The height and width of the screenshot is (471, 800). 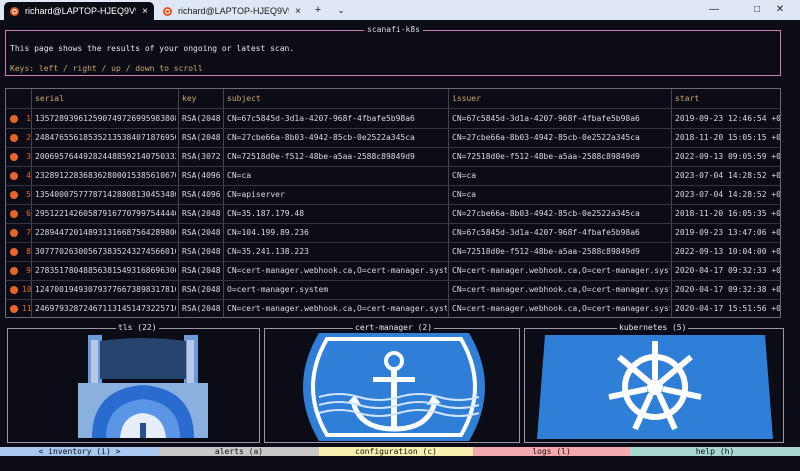 I want to click on row-index: 10, so click(x=26, y=289).